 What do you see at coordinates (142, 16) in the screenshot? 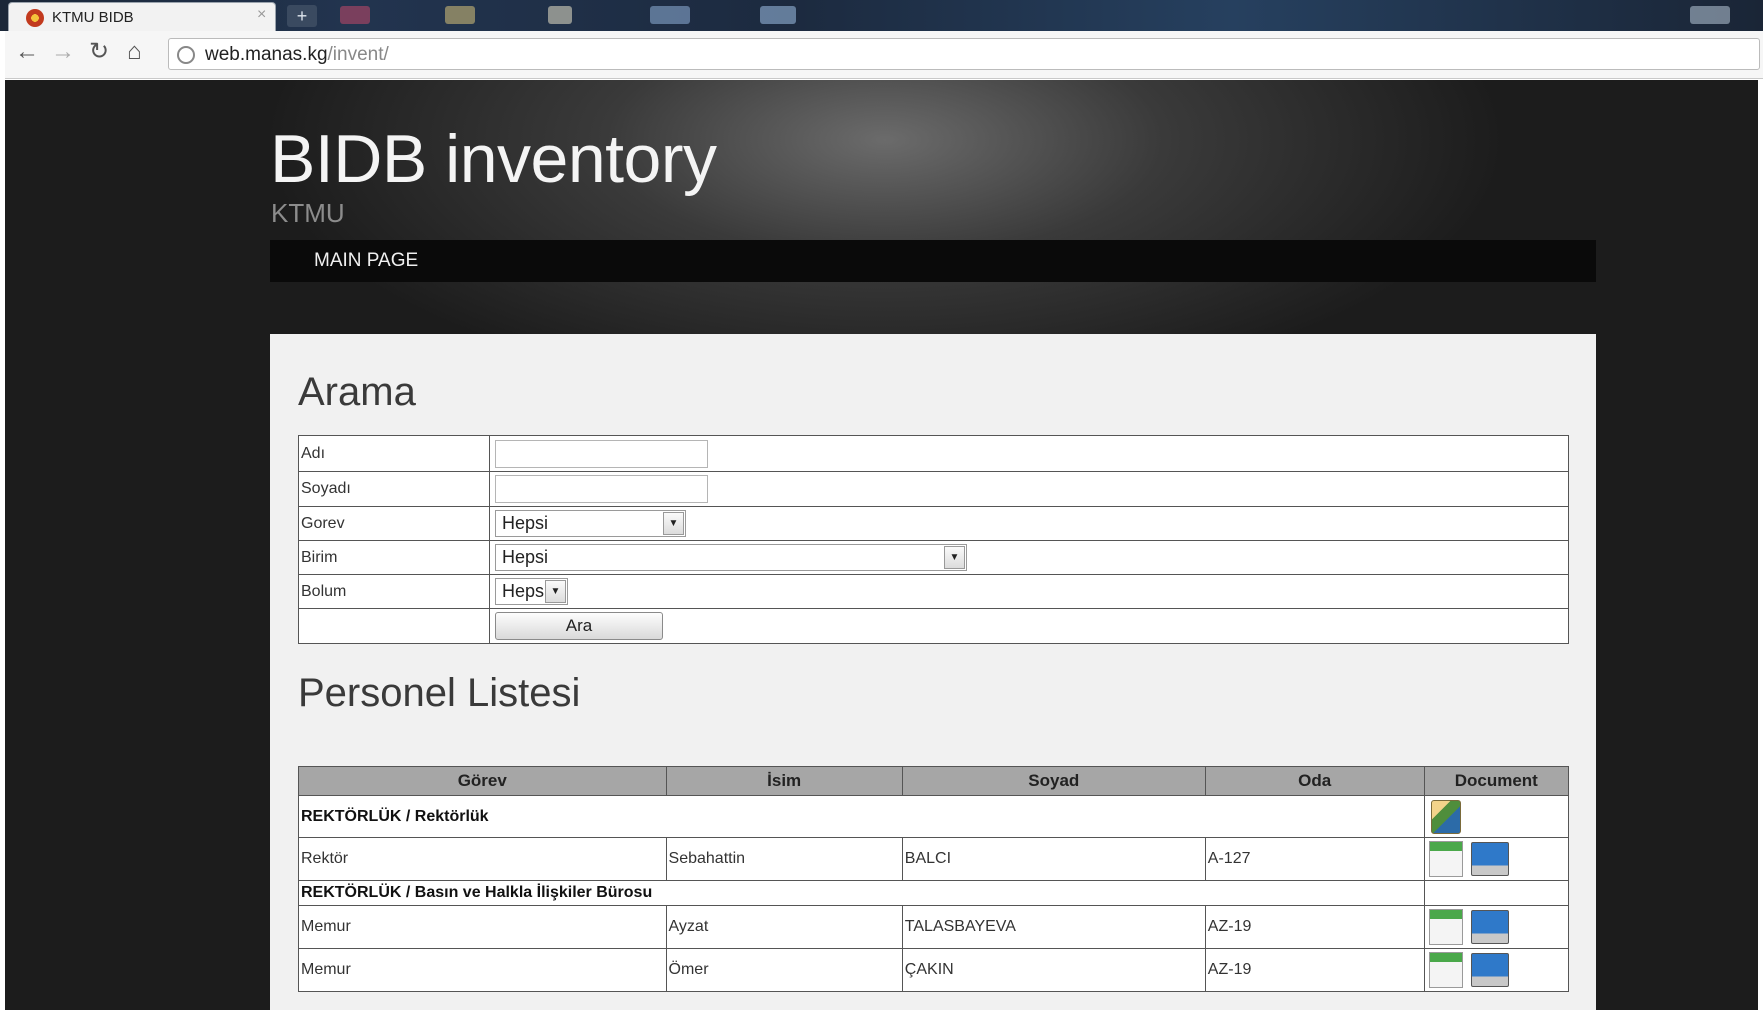
I see `browser-tab: KTMU BIDB ×` at bounding box center [142, 16].